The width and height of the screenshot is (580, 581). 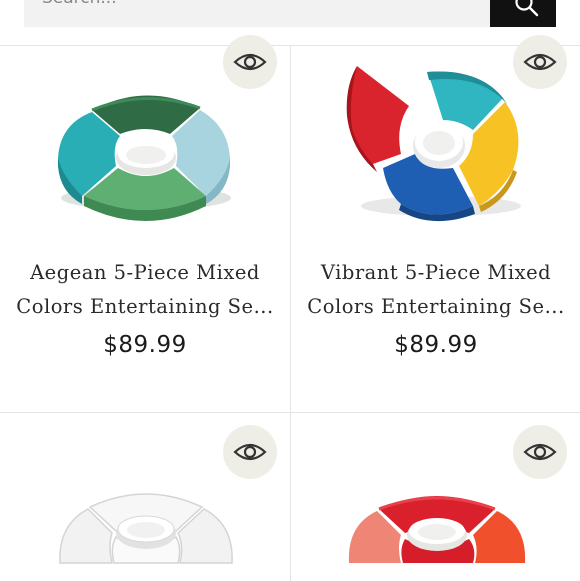 What do you see at coordinates (435, 273) in the screenshot?
I see `product-title-line: Vibrant 5-Piece Mixed` at bounding box center [435, 273].